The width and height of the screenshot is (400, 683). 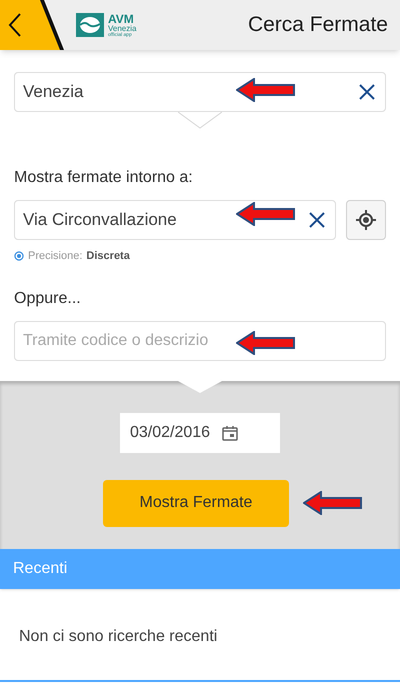 I want to click on target-icon, so click(x=366, y=220).